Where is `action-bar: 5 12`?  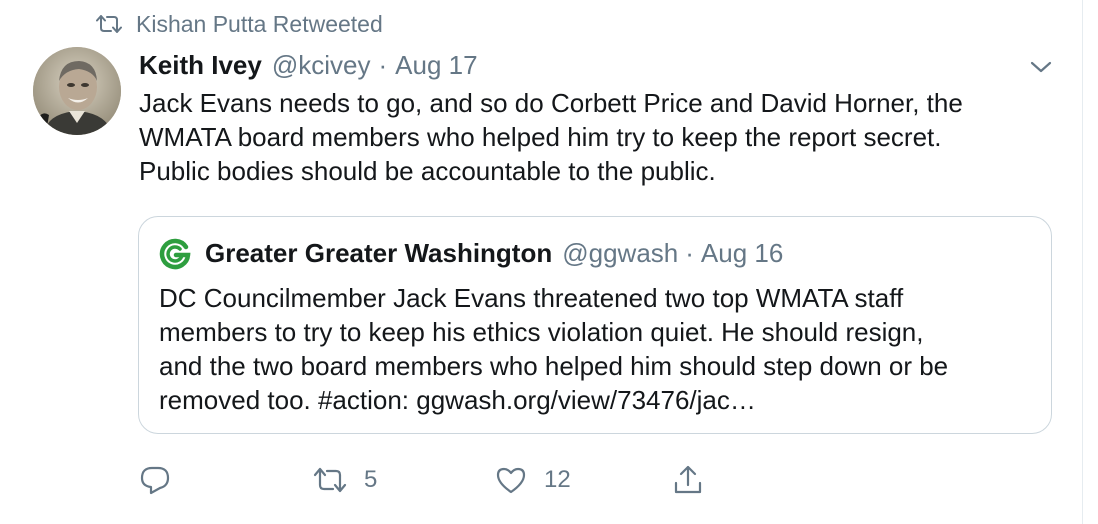
action-bar: 5 12 is located at coordinates (439, 480).